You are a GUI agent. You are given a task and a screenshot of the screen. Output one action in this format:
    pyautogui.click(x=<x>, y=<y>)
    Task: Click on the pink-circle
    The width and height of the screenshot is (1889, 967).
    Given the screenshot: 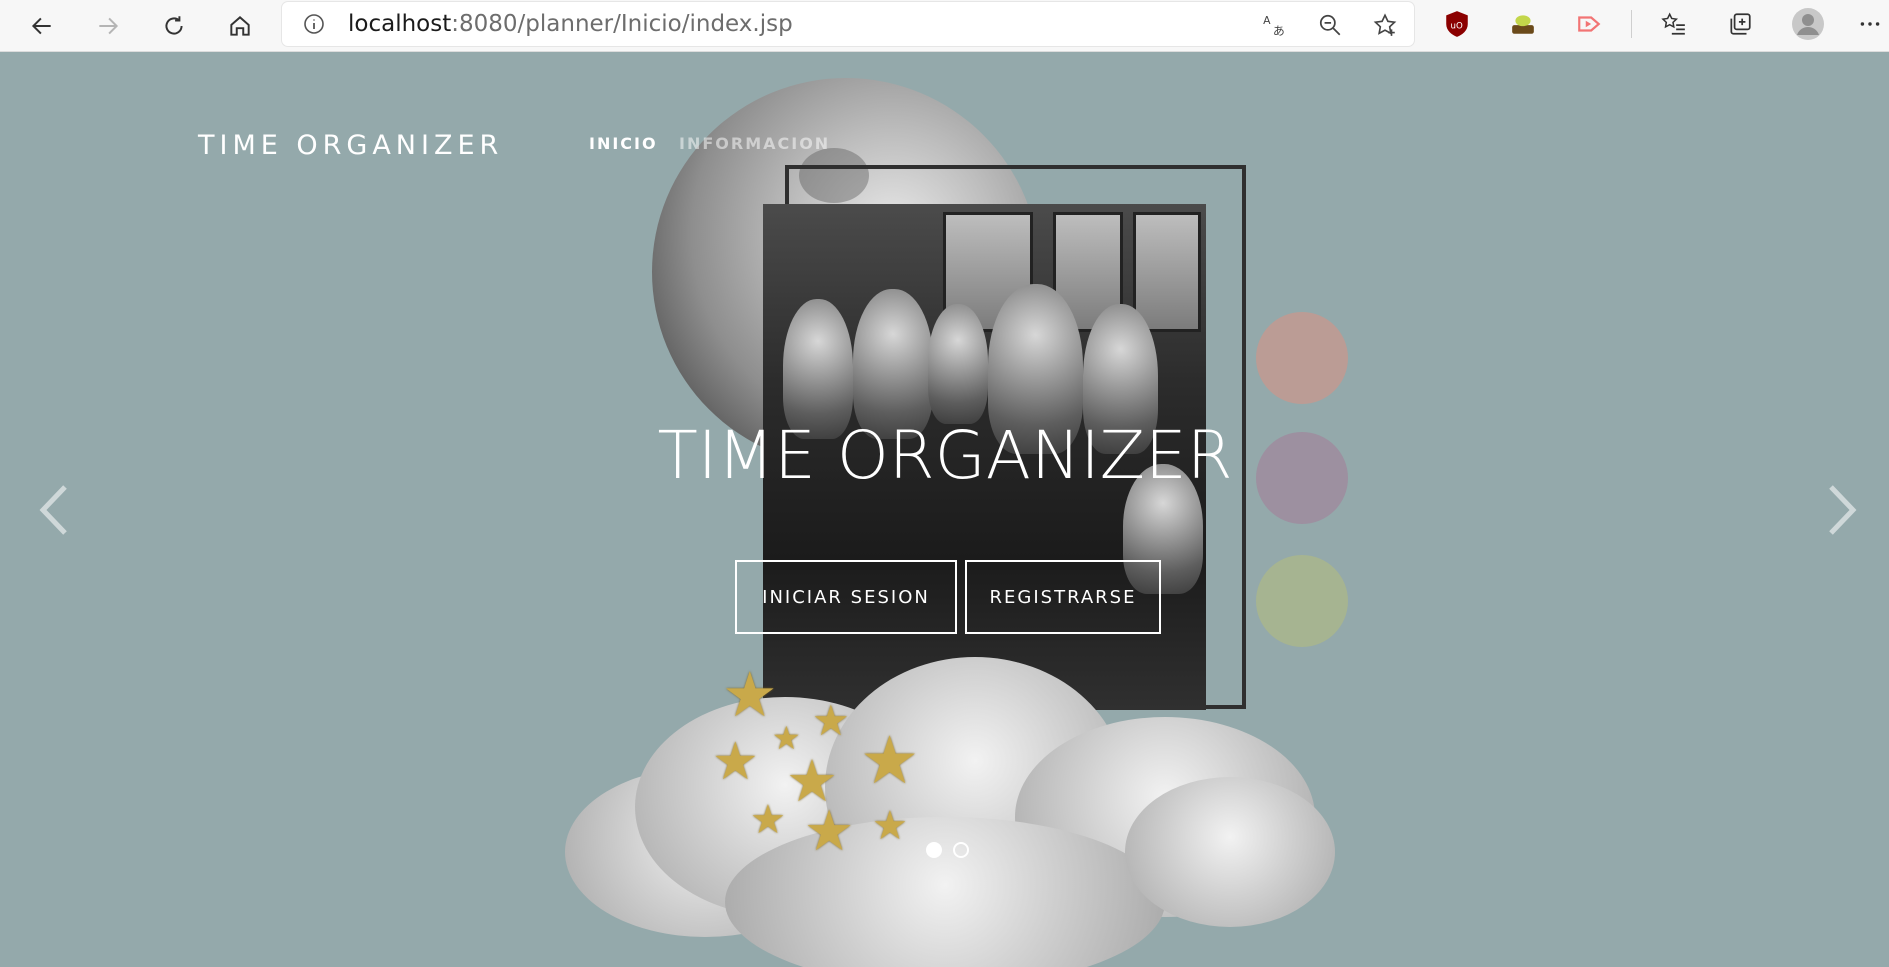 What is the action you would take?
    pyautogui.click(x=1302, y=358)
    